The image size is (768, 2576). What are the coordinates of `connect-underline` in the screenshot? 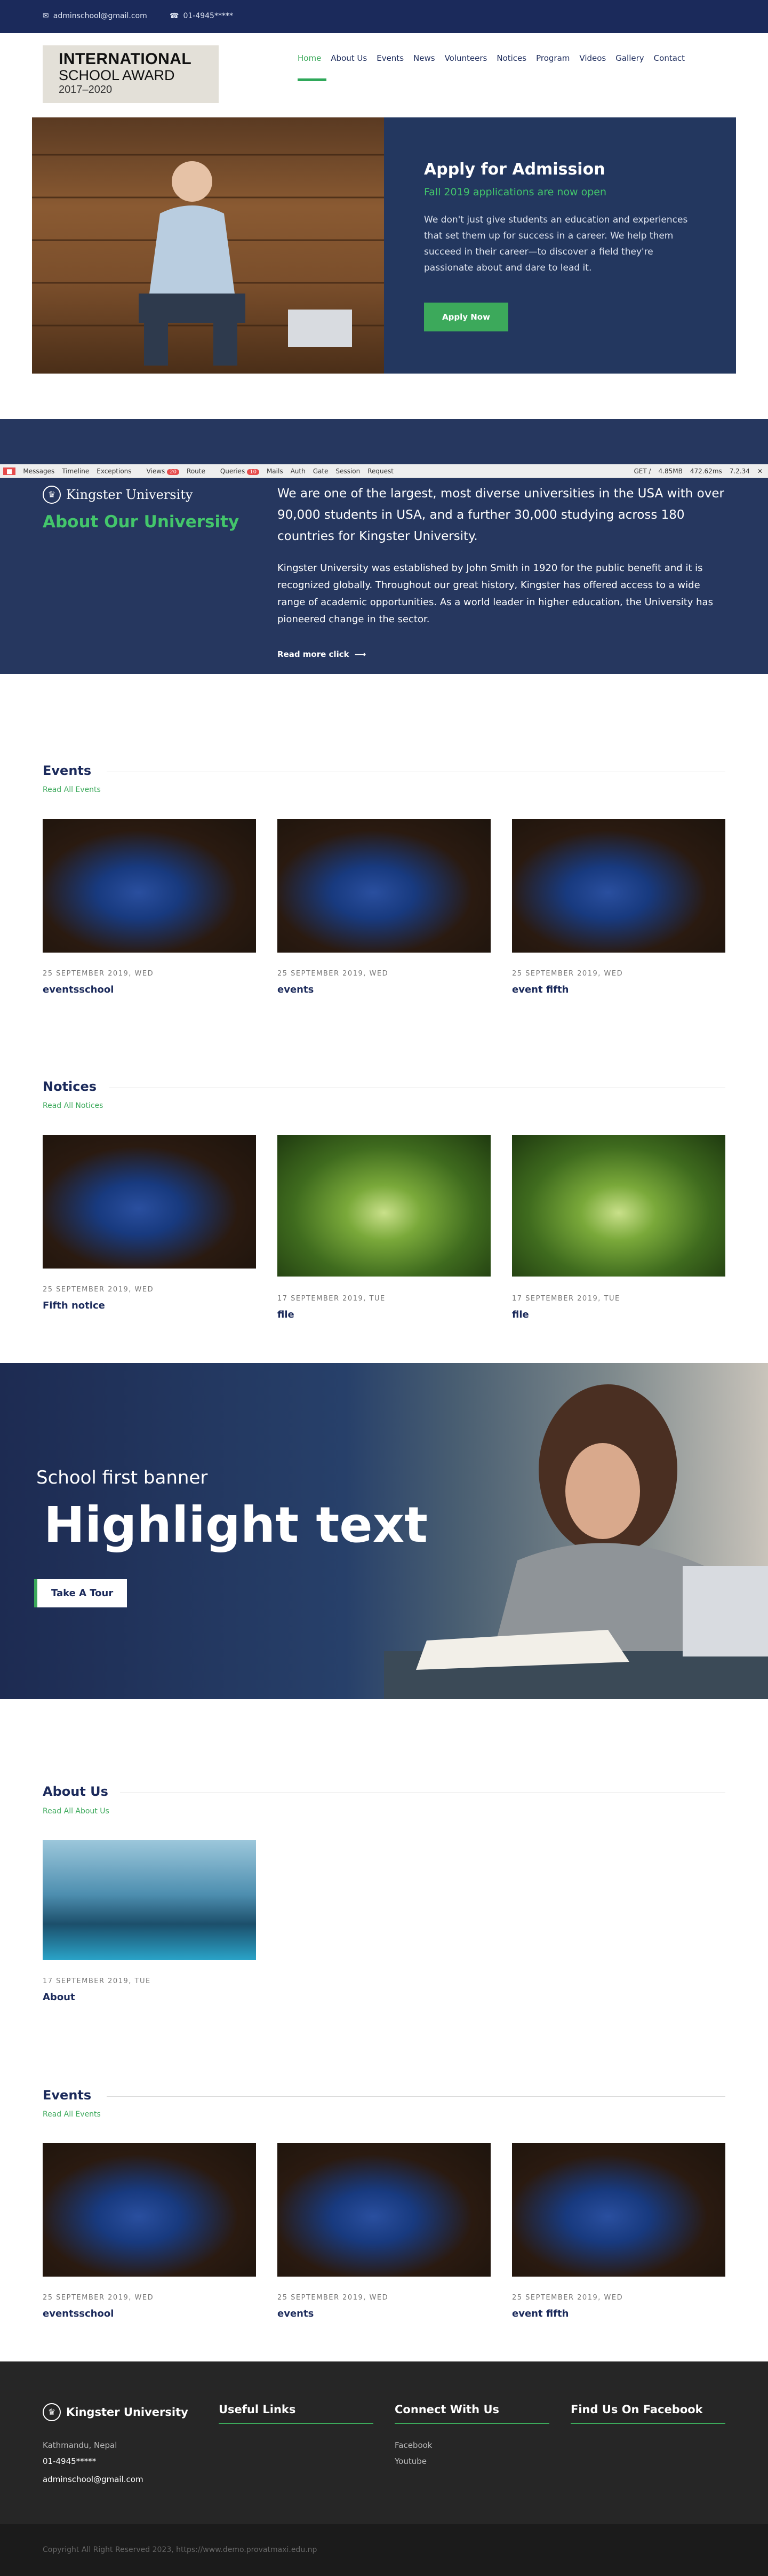 It's located at (472, 2423).